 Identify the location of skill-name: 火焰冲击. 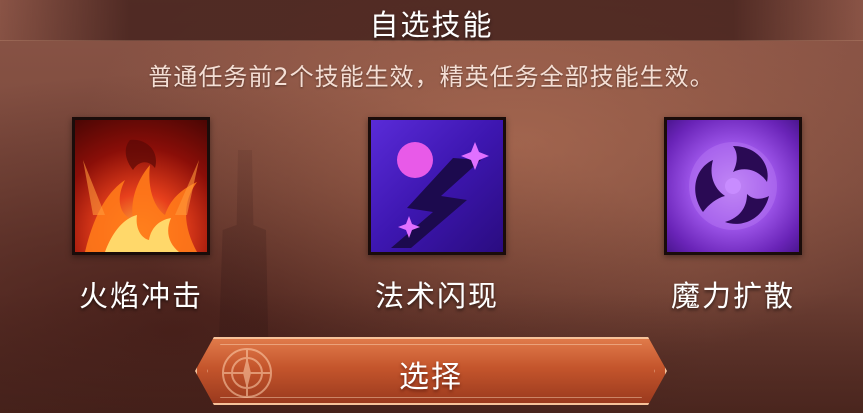
(140, 296).